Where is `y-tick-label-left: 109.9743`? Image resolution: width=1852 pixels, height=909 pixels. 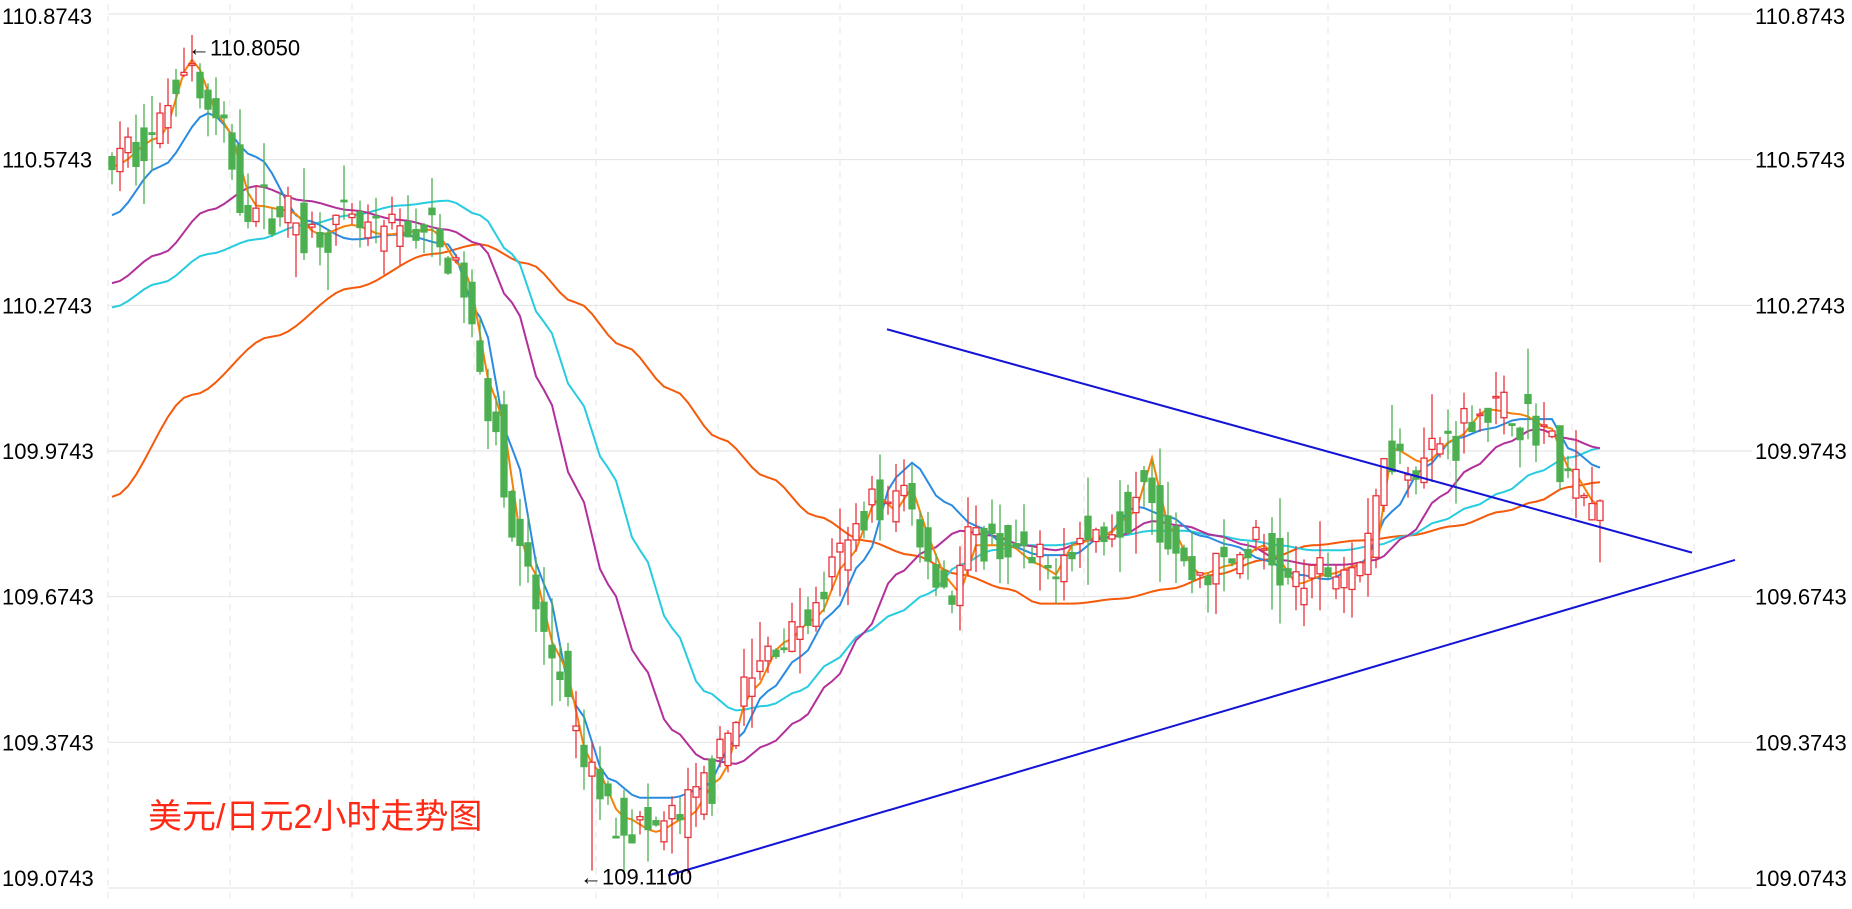 y-tick-label-left: 109.9743 is located at coordinates (48, 451).